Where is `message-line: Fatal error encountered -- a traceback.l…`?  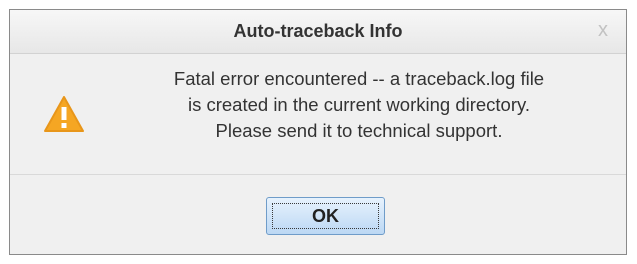
message-line: Fatal error encountered -- a traceback.l… is located at coordinates (359, 78).